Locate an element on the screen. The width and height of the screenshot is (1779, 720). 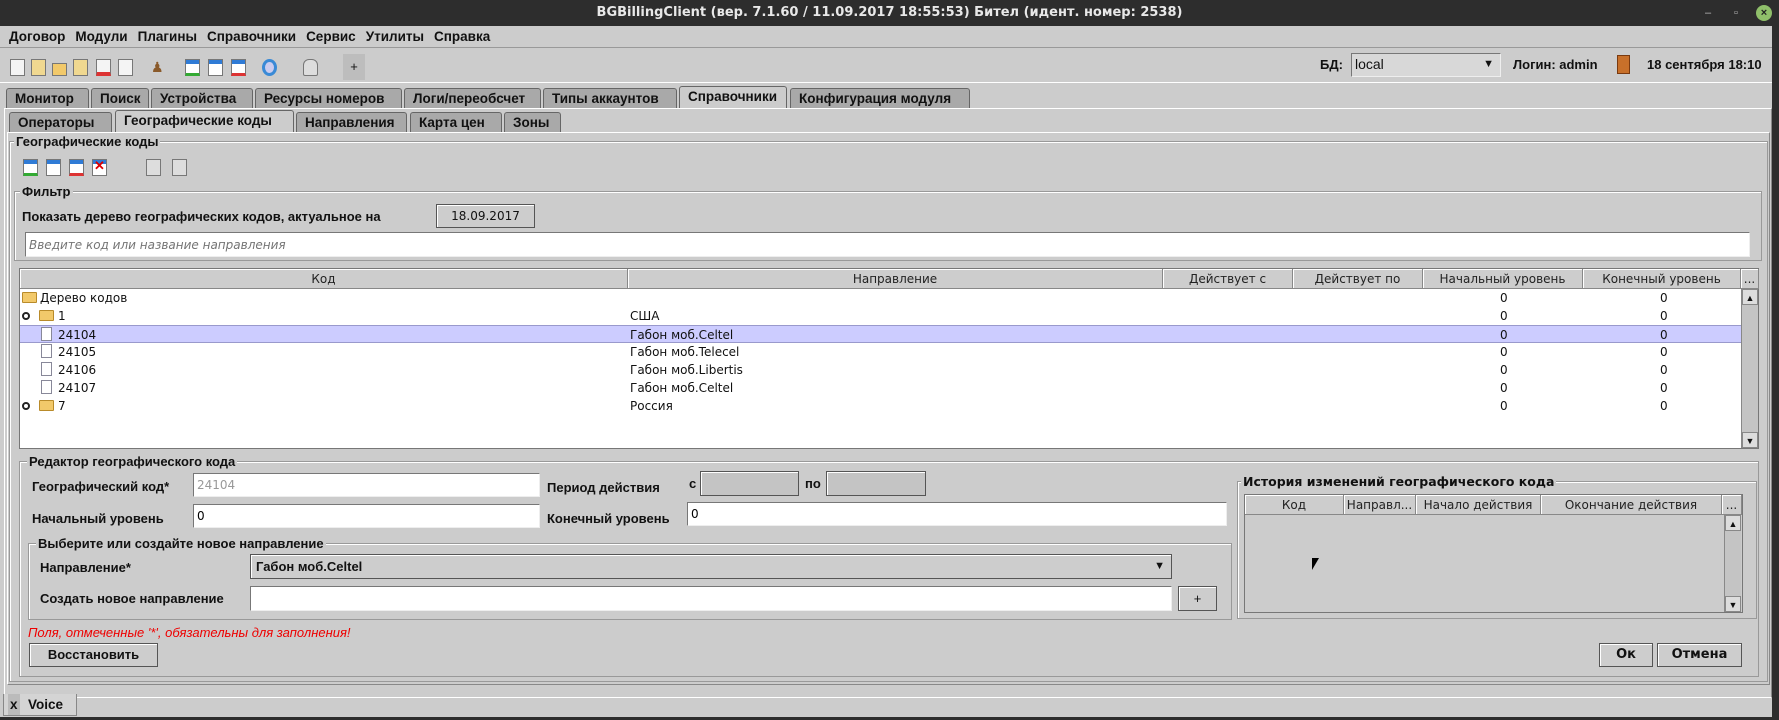
menu-modules: Модули is located at coordinates (101, 36).